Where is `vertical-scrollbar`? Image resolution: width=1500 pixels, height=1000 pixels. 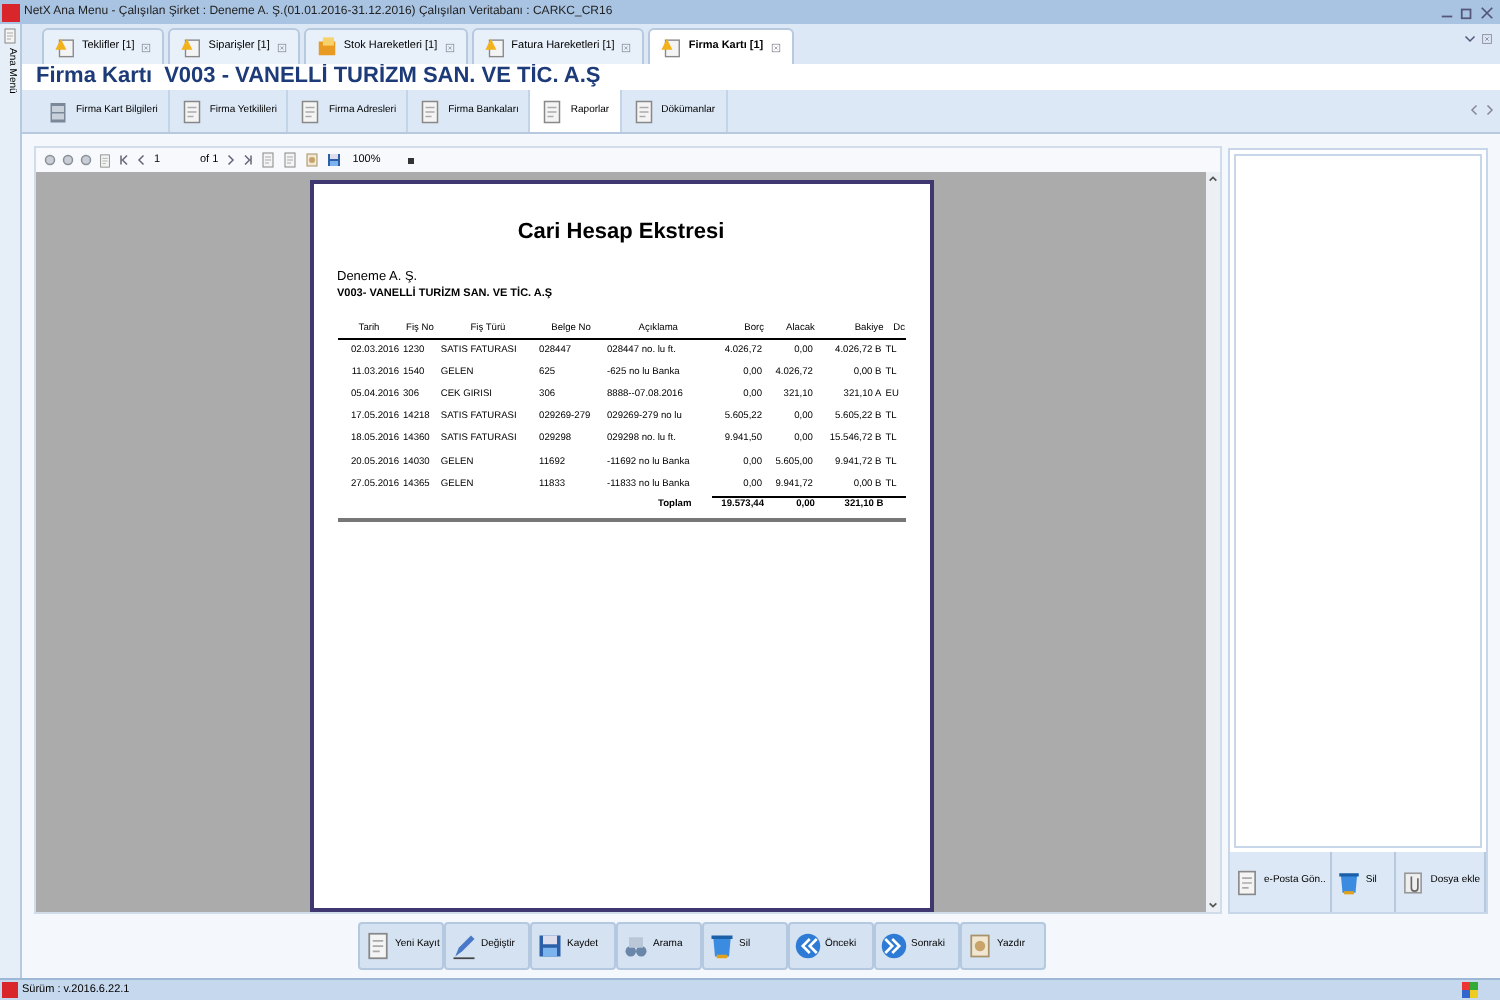
vertical-scrollbar is located at coordinates (1213, 542).